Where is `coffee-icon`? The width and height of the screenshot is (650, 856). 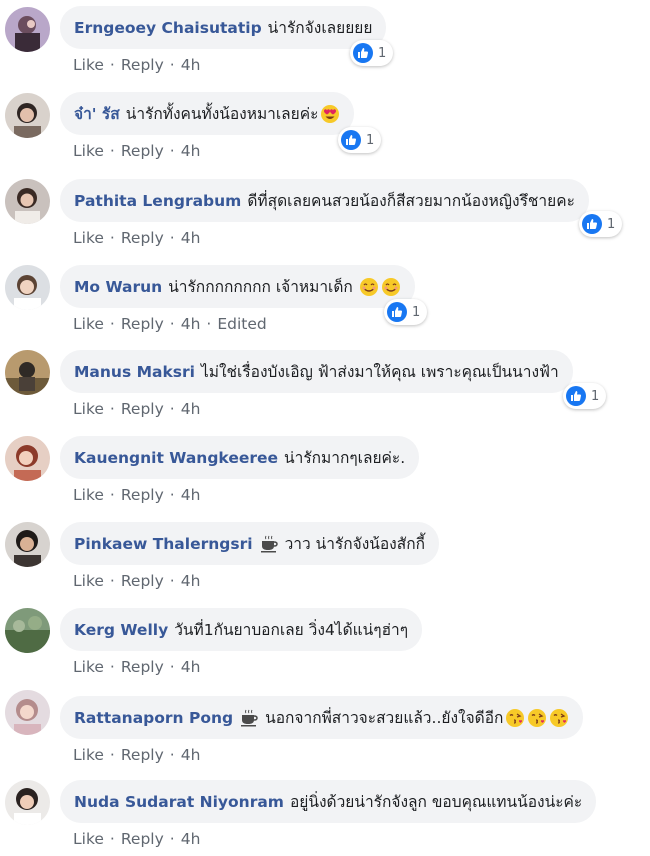
coffee-icon is located at coordinates (249, 717).